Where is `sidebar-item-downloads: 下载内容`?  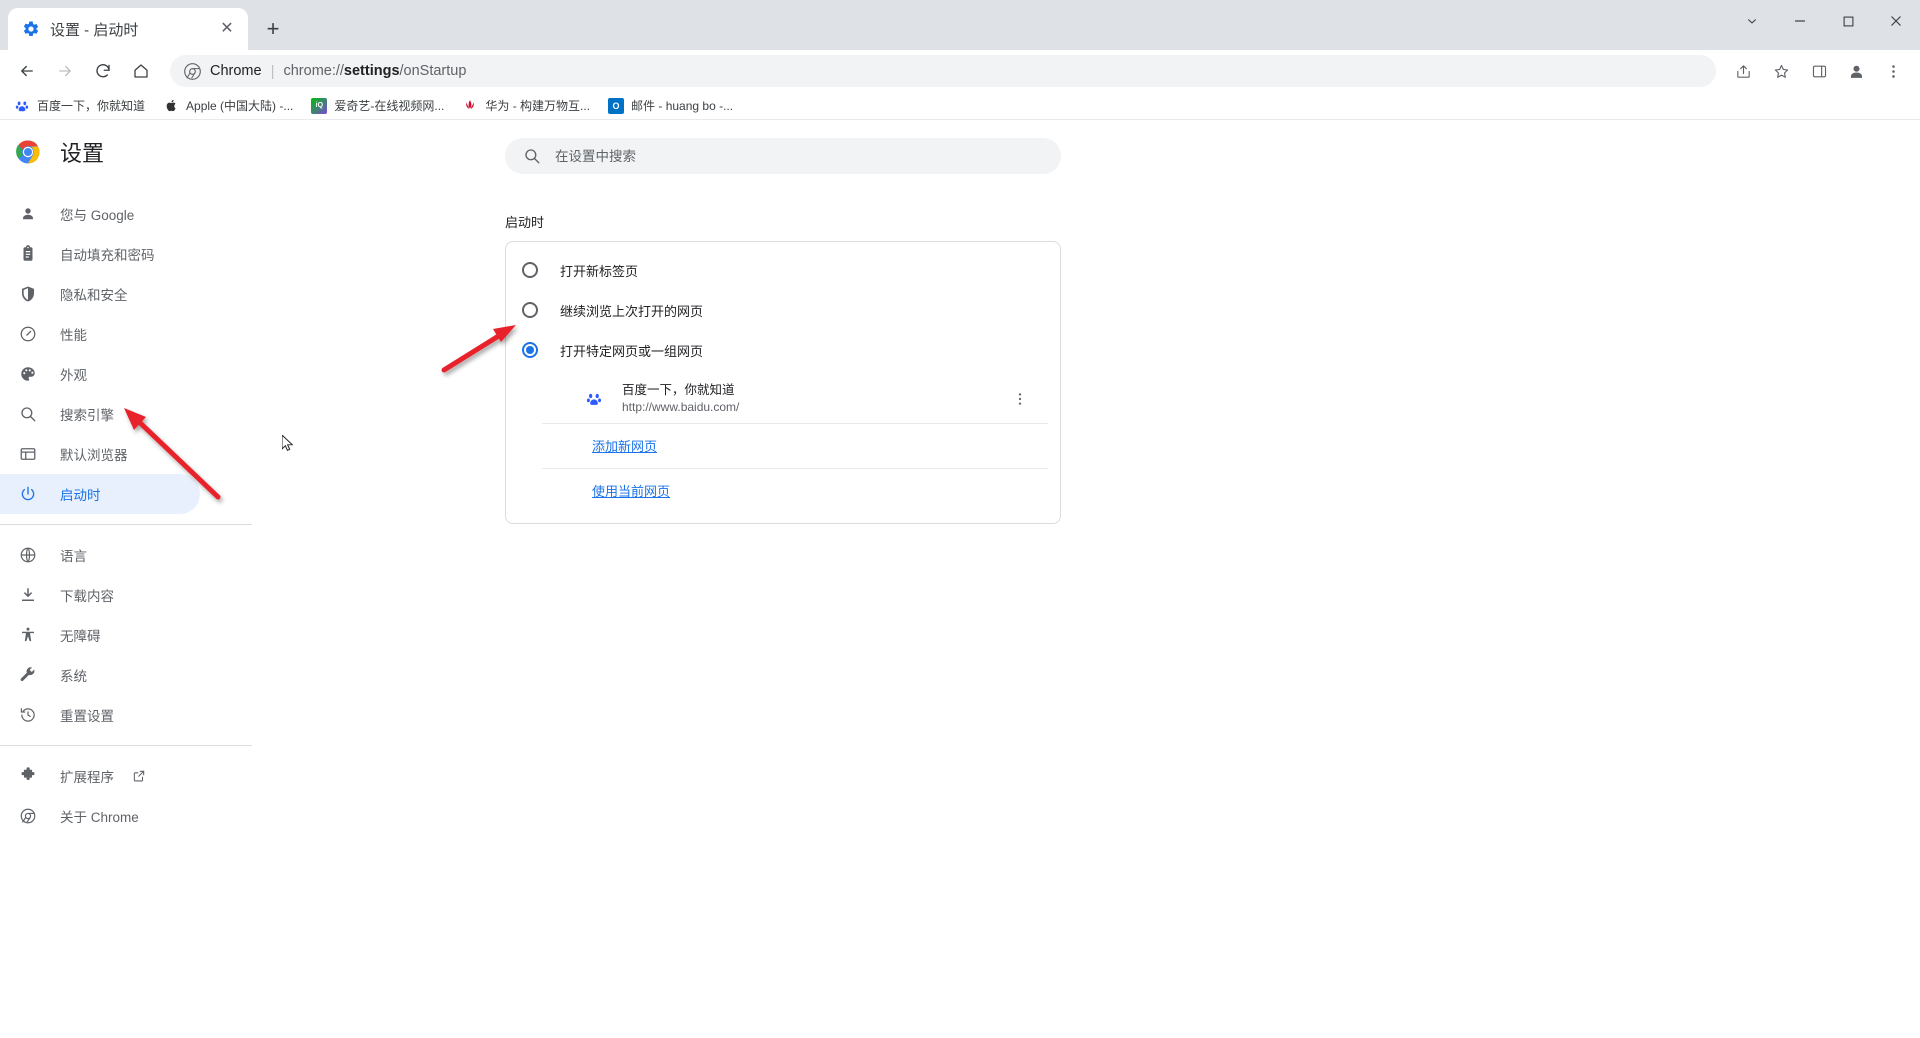 sidebar-item-downloads: 下载内容 is located at coordinates (100, 595).